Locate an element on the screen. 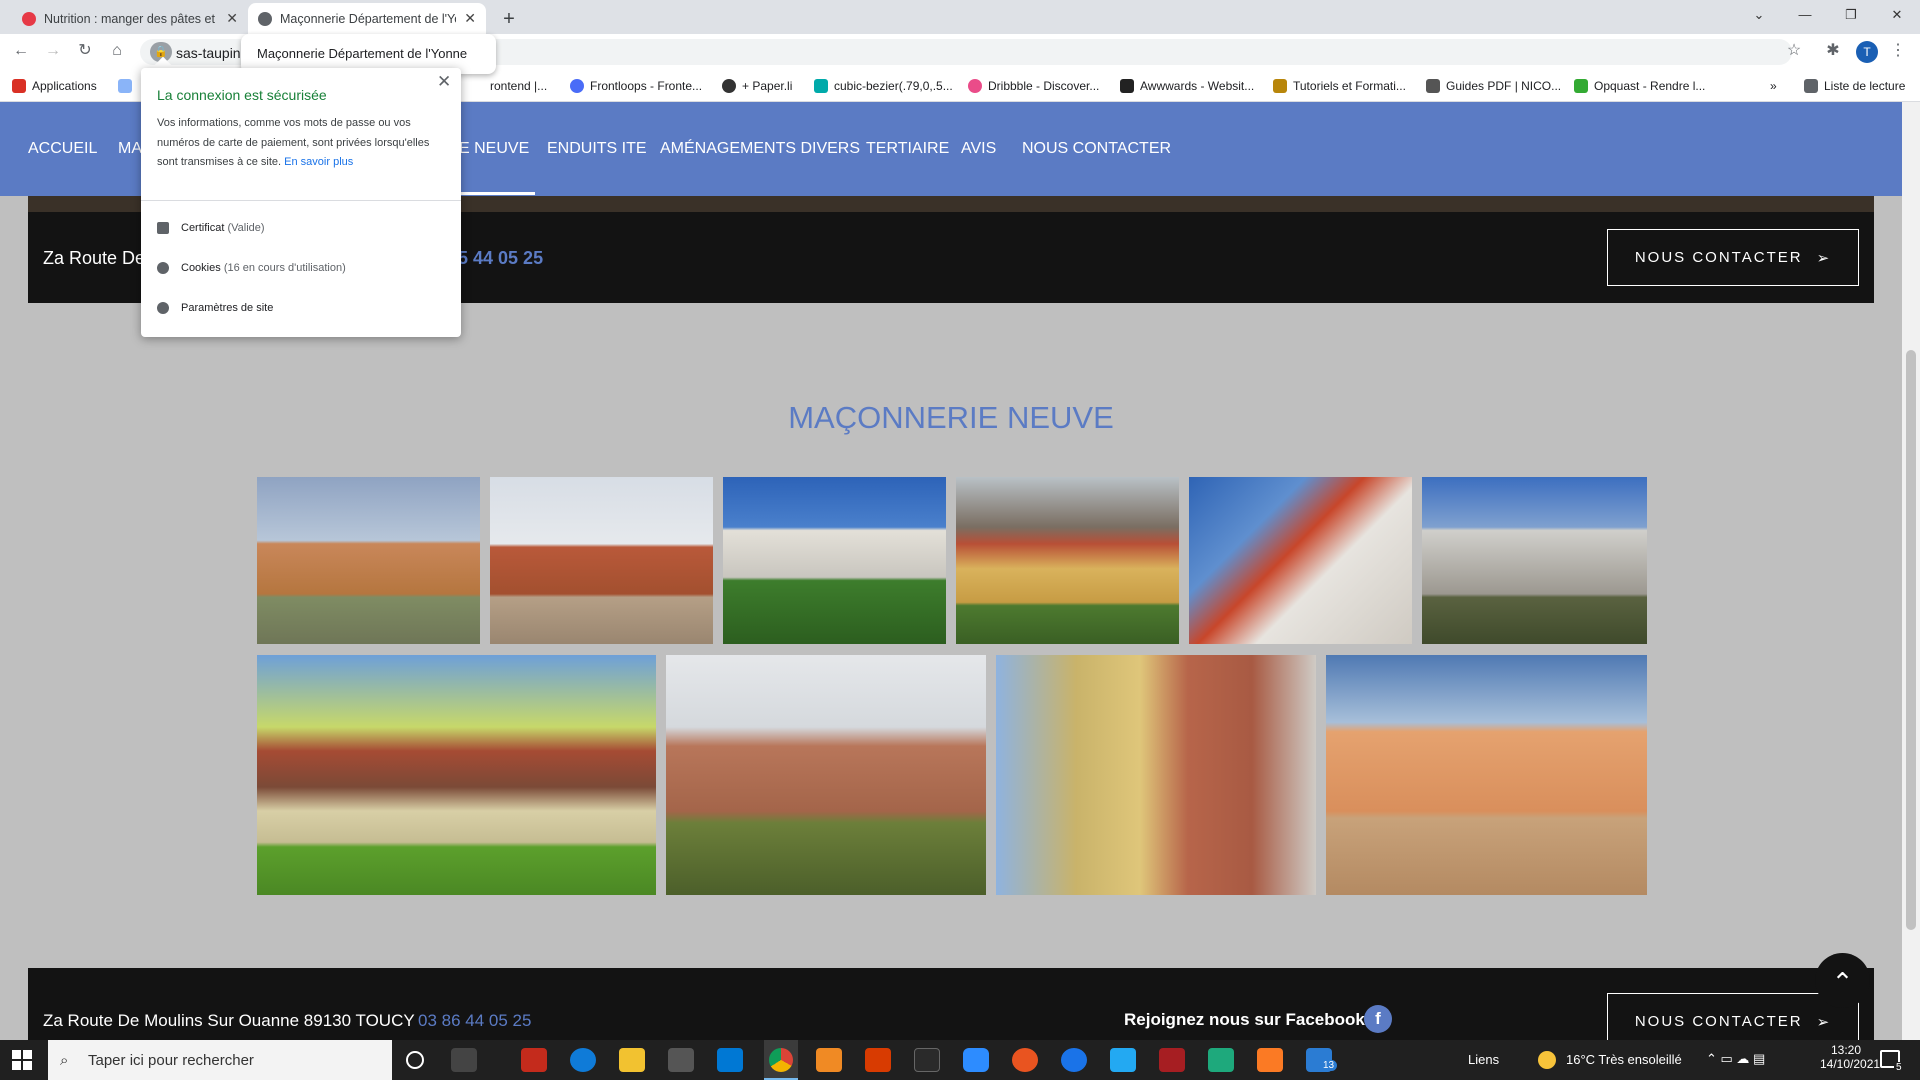 The image size is (1920, 1080). nav-maconnerie: MA is located at coordinates (130, 149).